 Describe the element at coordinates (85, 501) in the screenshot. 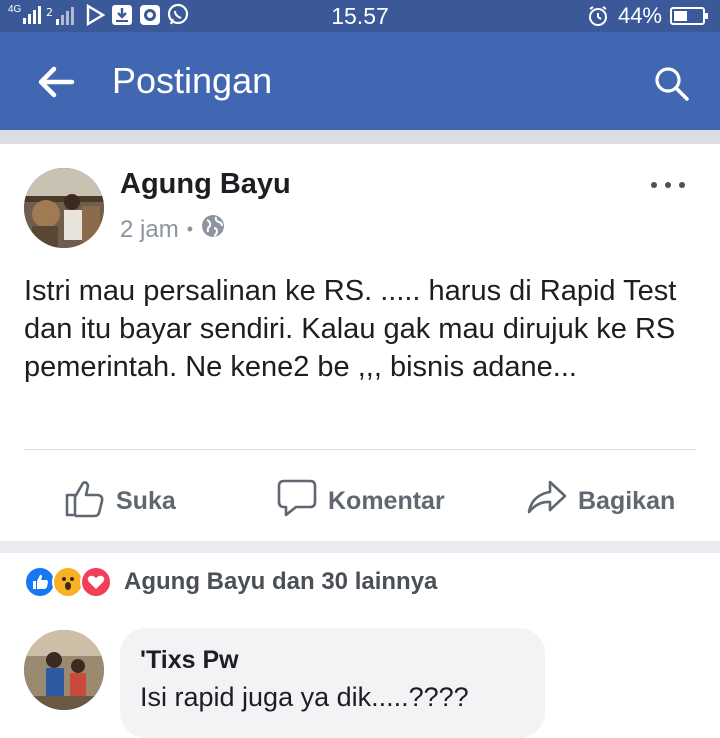

I see `thumbs-up-icon` at that location.